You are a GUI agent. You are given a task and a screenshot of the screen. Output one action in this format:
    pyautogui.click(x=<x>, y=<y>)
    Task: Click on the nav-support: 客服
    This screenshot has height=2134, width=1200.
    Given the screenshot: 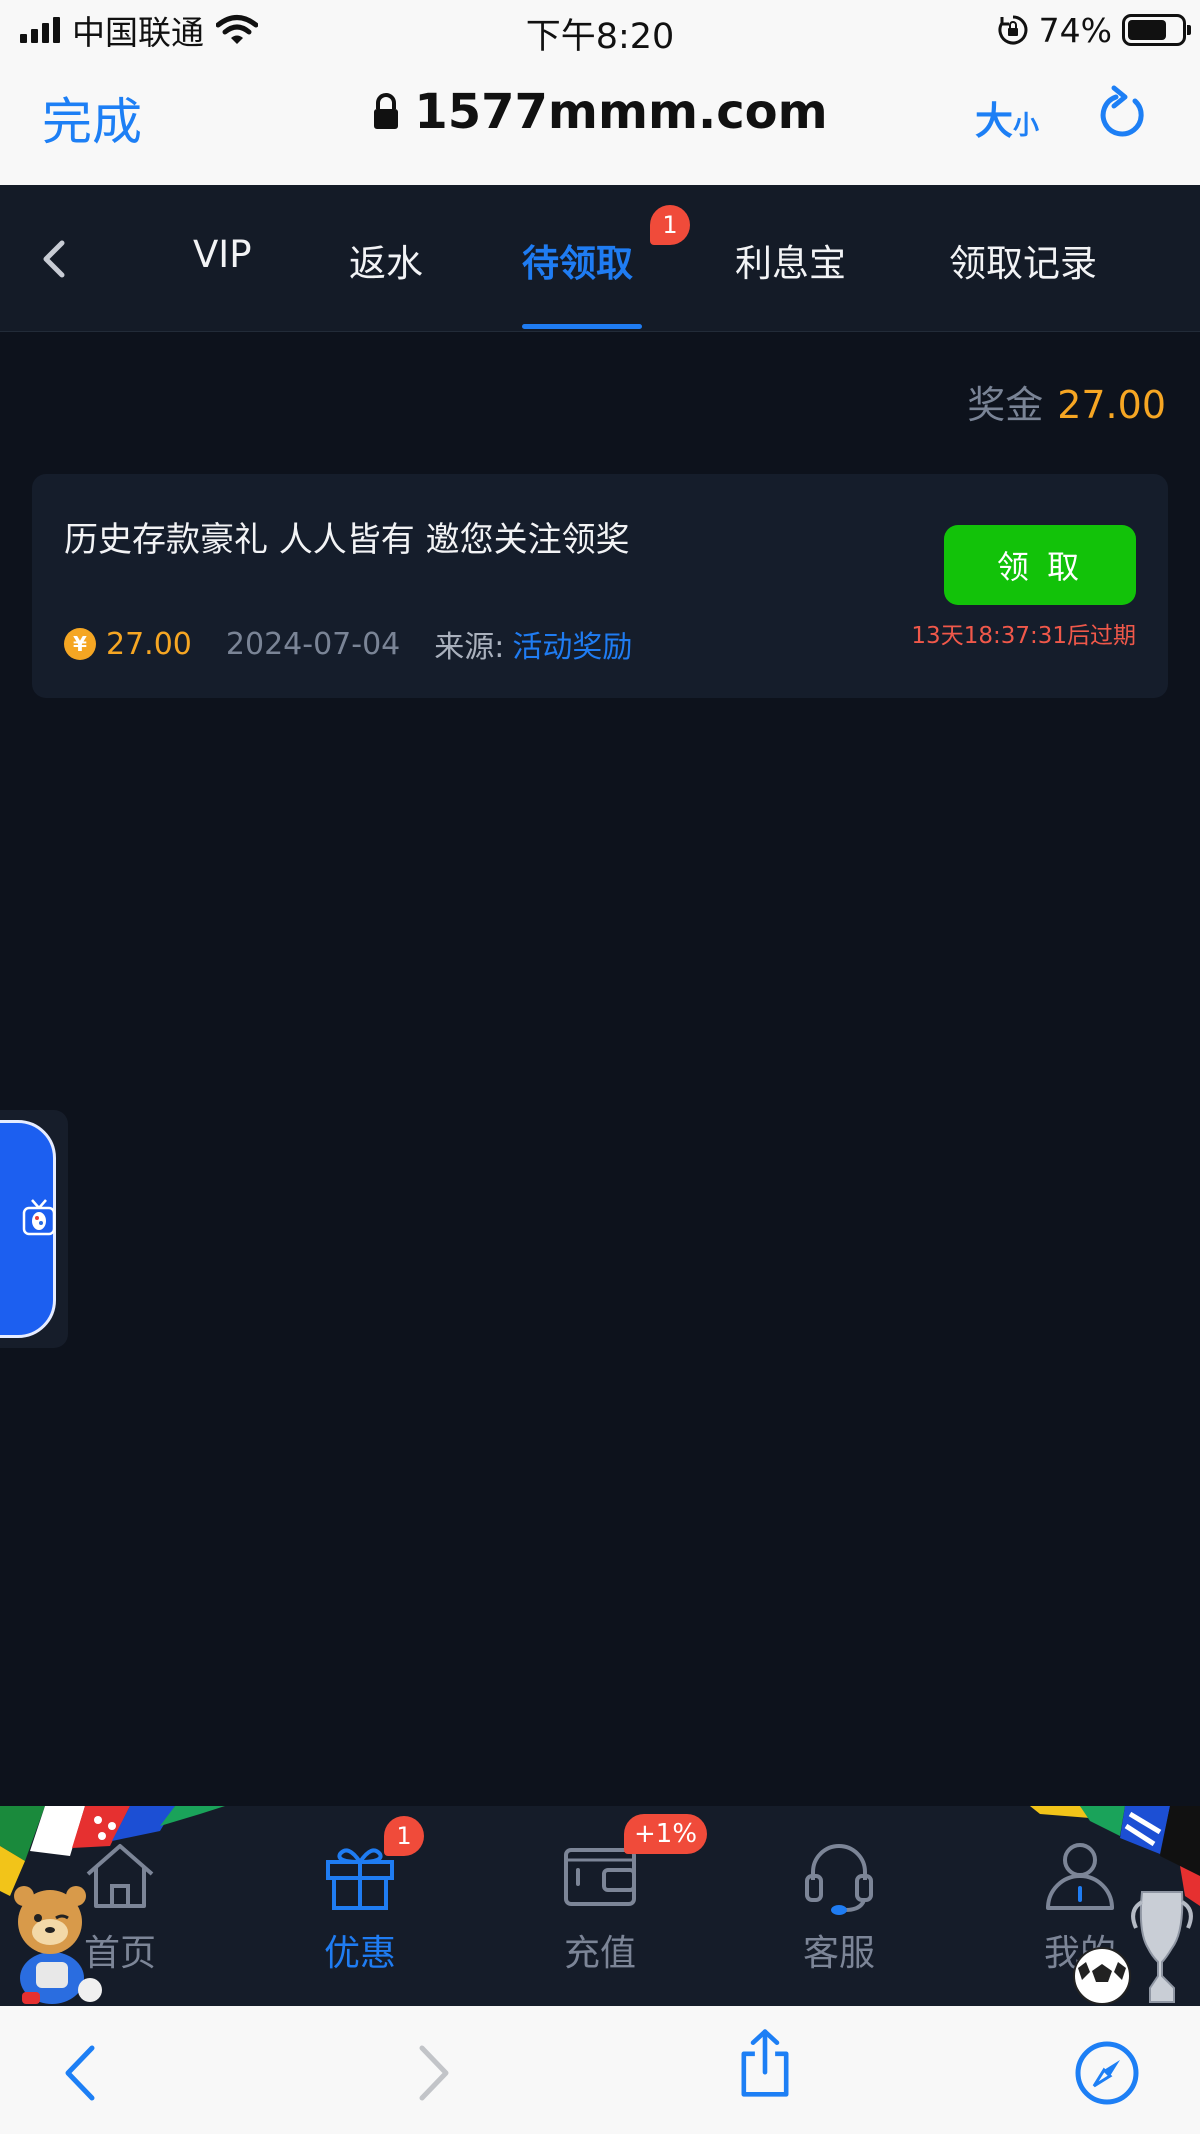 What is the action you would take?
    pyautogui.click(x=839, y=1906)
    